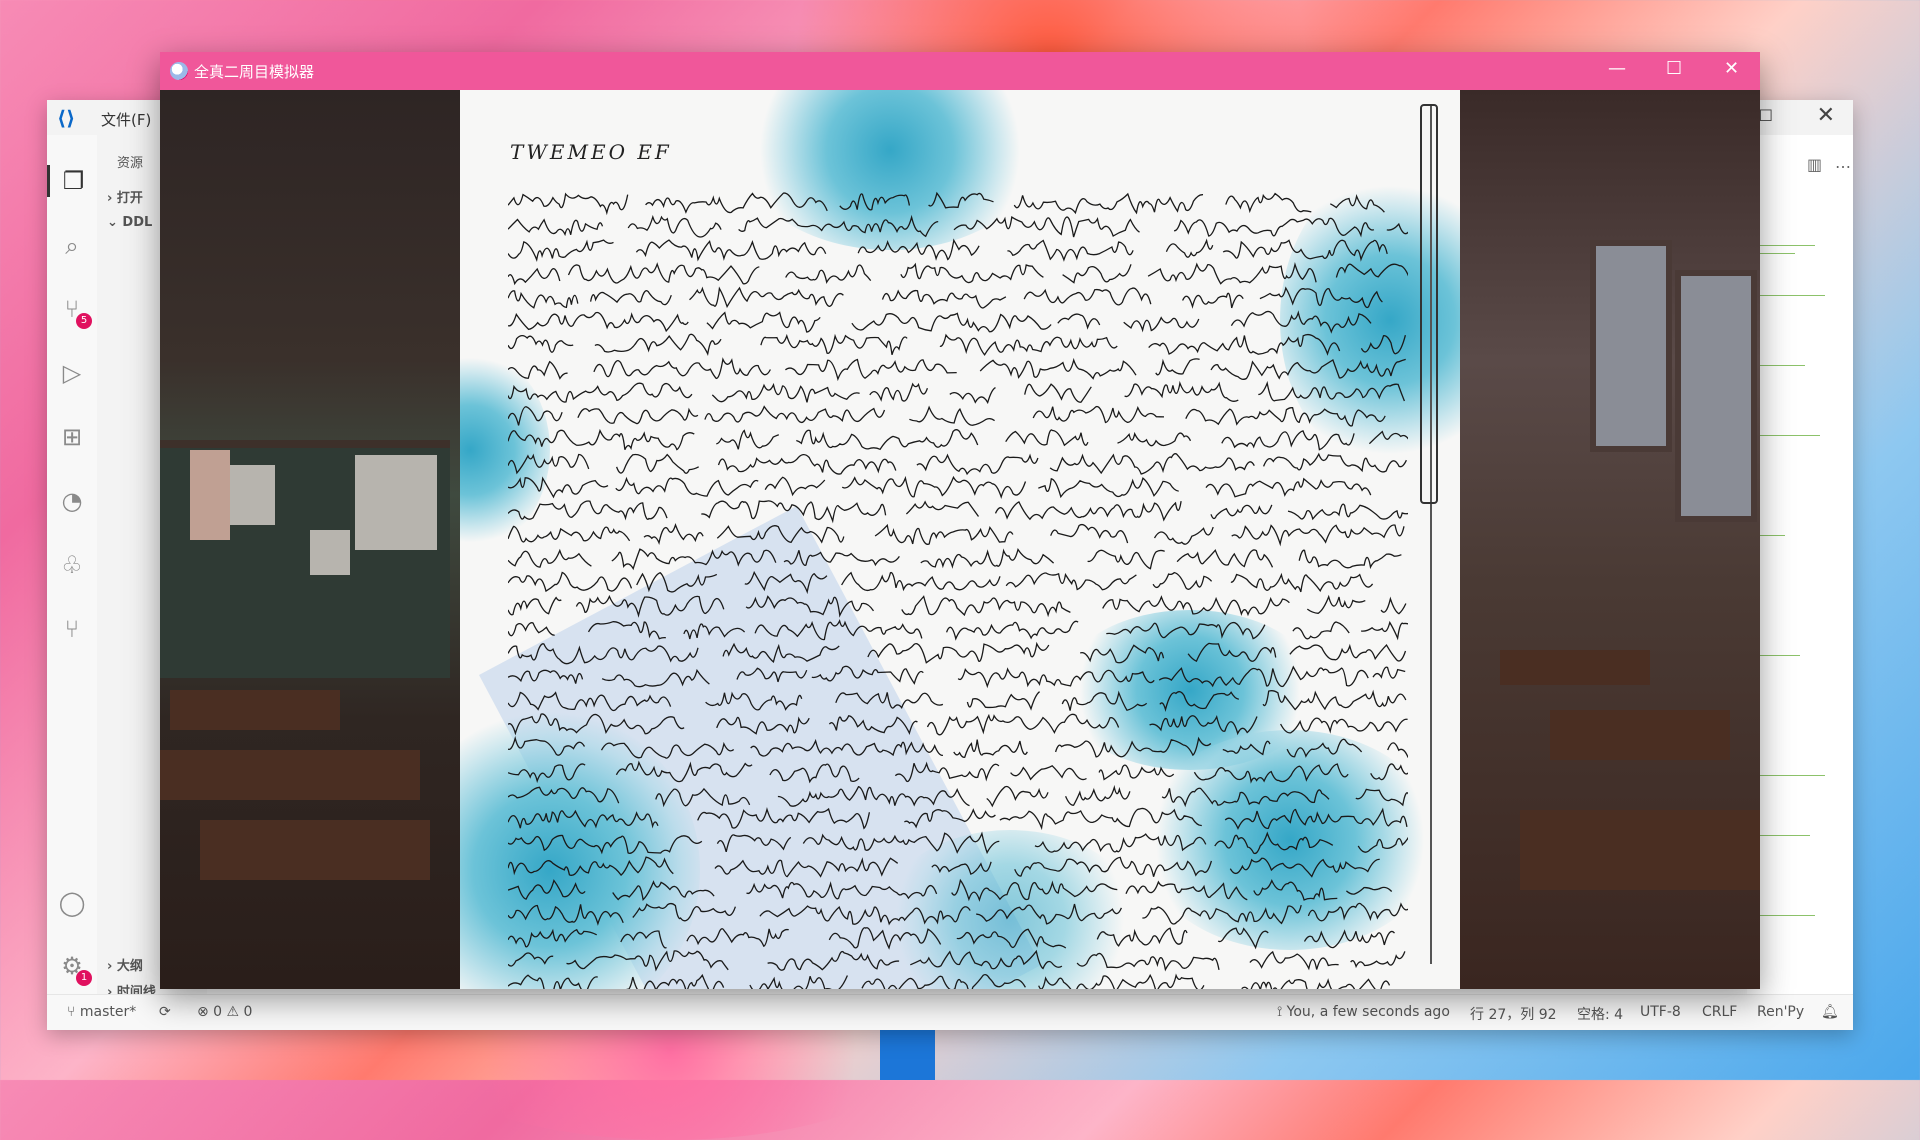 The width and height of the screenshot is (1920, 1140). I want to click on outline-section: › 大纲, so click(125, 964).